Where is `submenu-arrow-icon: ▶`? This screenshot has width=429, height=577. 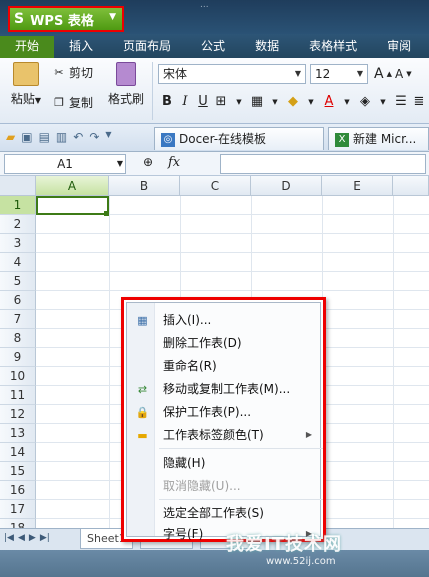 submenu-arrow-icon: ▶ is located at coordinates (308, 434).